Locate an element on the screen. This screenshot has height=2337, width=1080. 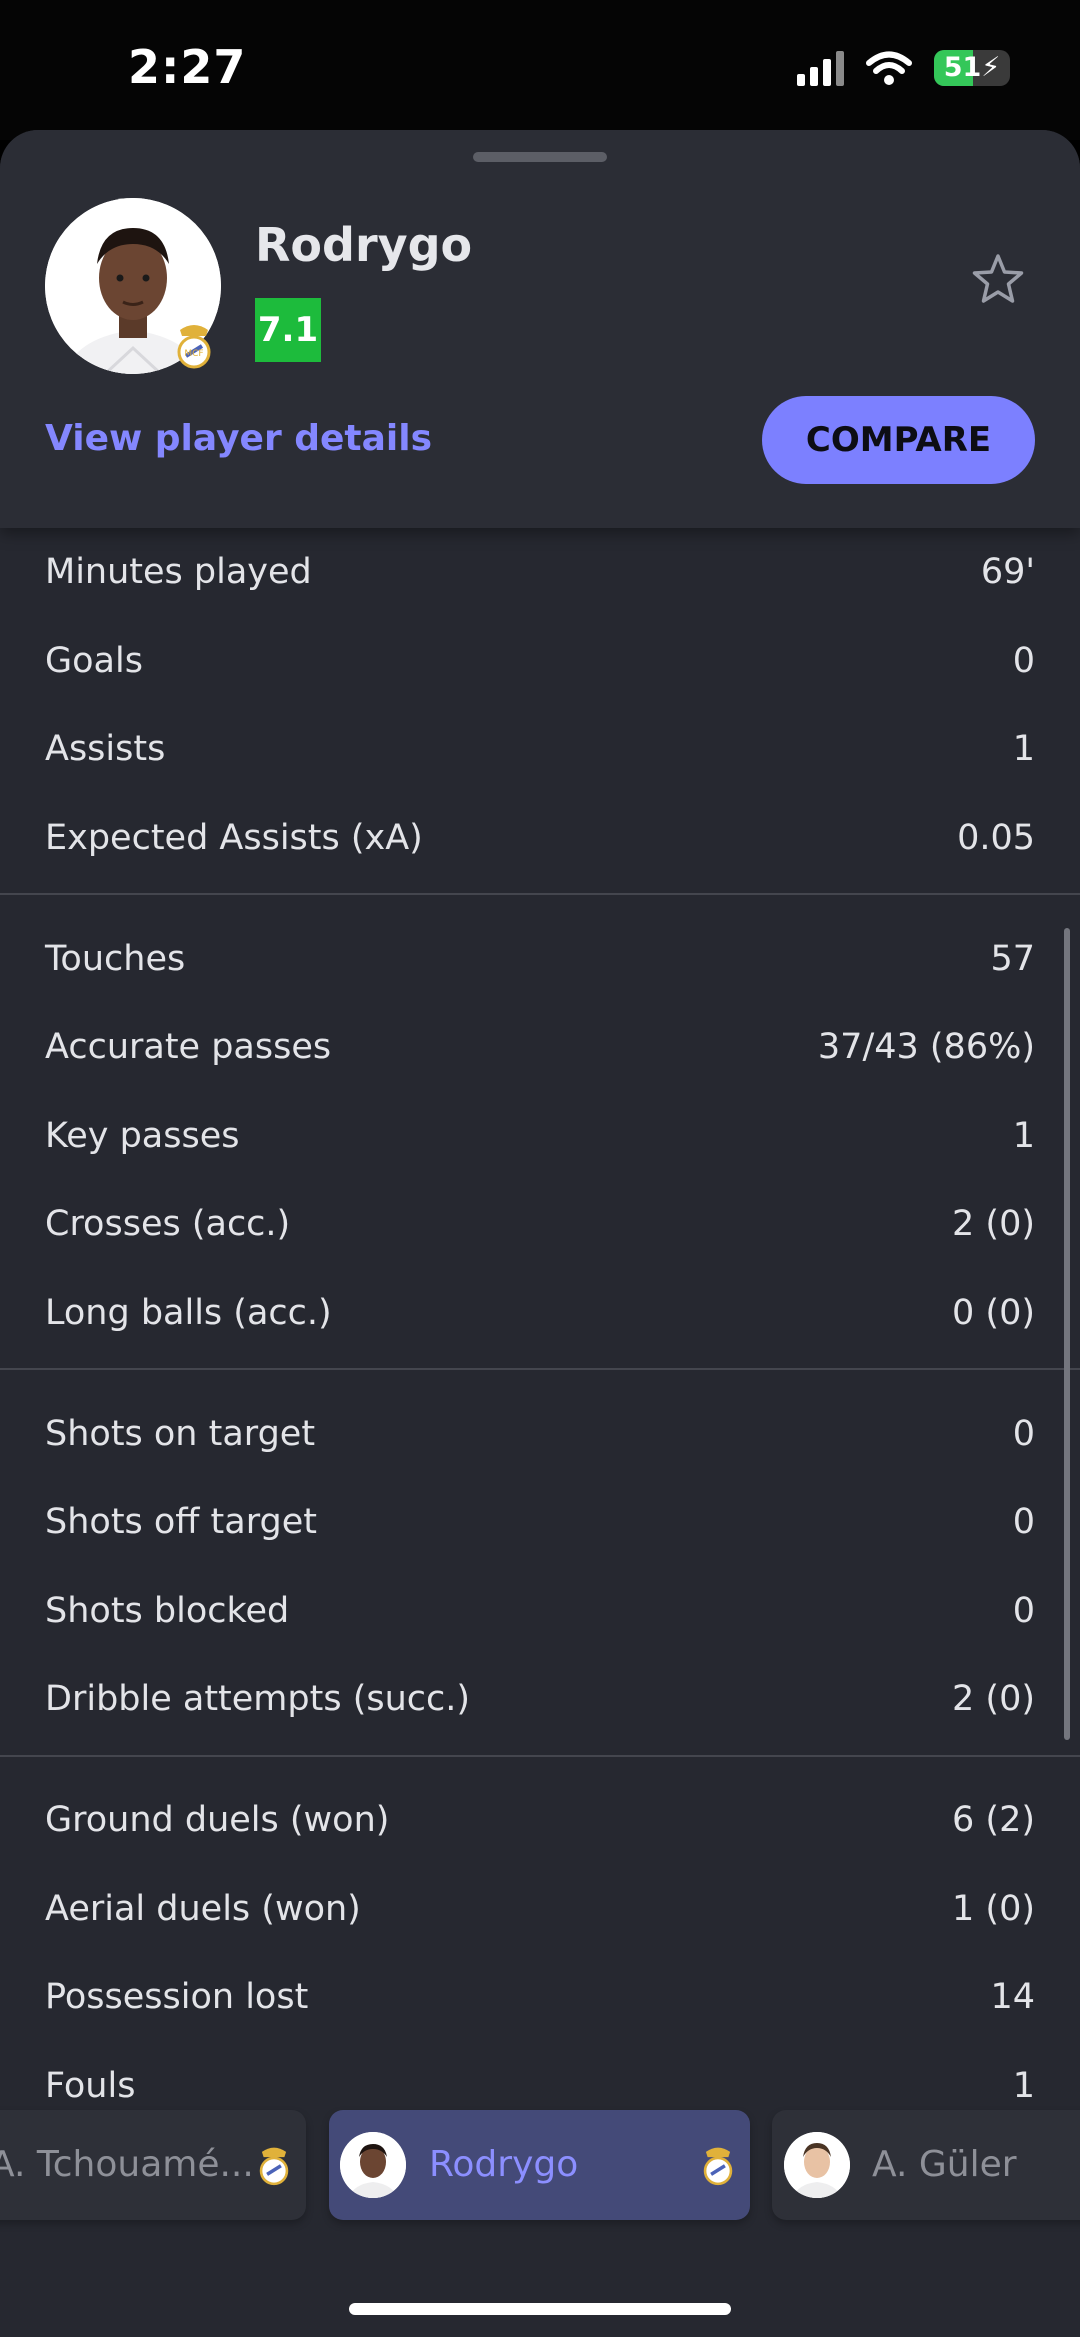
stat-label: Expected Assists (xA) is located at coordinates (234, 838).